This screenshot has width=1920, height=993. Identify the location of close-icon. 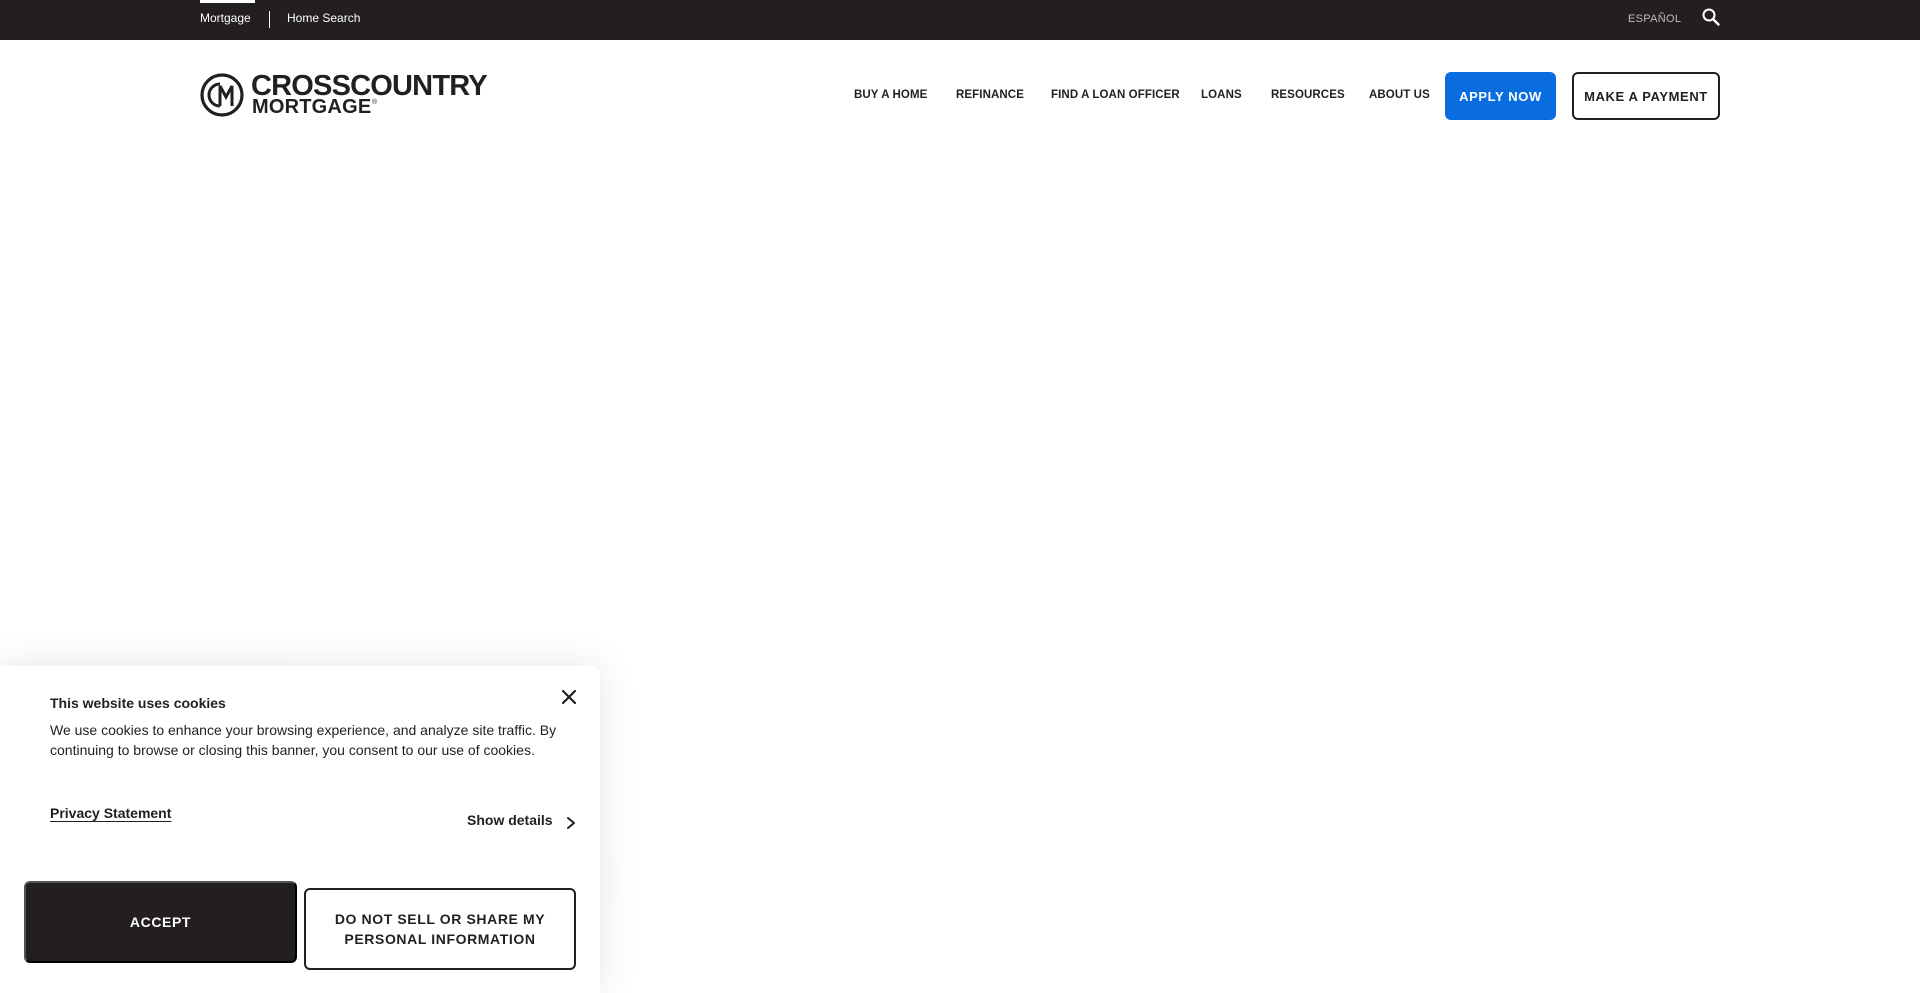
(569, 697).